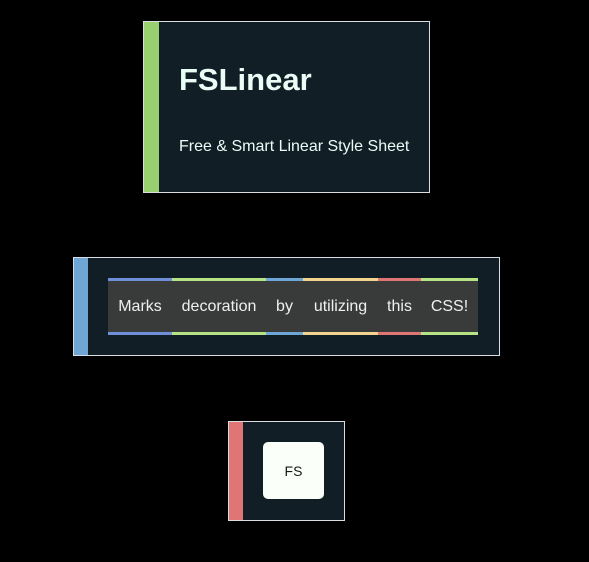 This screenshot has height=562, width=589. I want to click on marked-word: utilizing, so click(340, 306).